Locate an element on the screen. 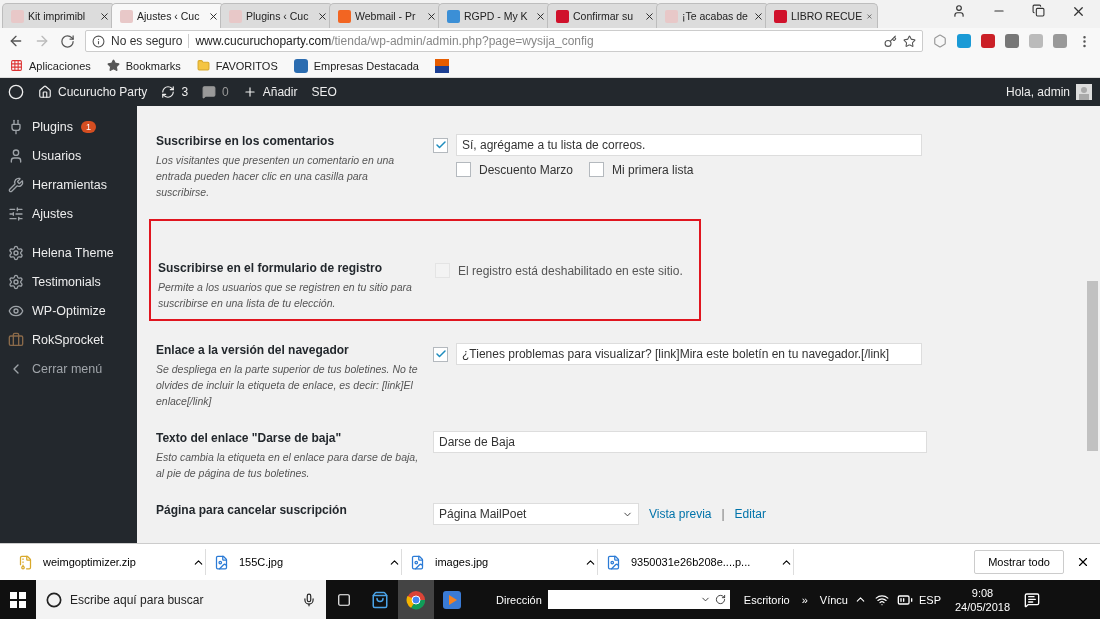 Image resolution: width=1100 pixels, height=619 pixels. text-field: Sí, agrégame a tu lista de correos. is located at coordinates (689, 145).